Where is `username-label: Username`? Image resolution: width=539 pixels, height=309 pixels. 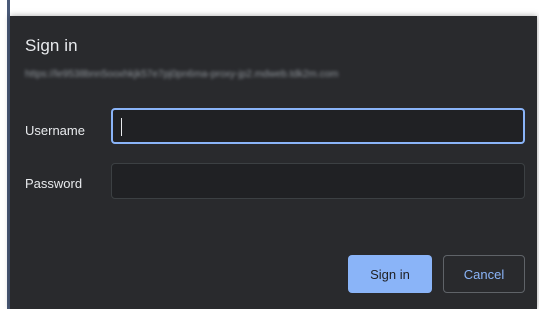
username-label: Username is located at coordinates (55, 130).